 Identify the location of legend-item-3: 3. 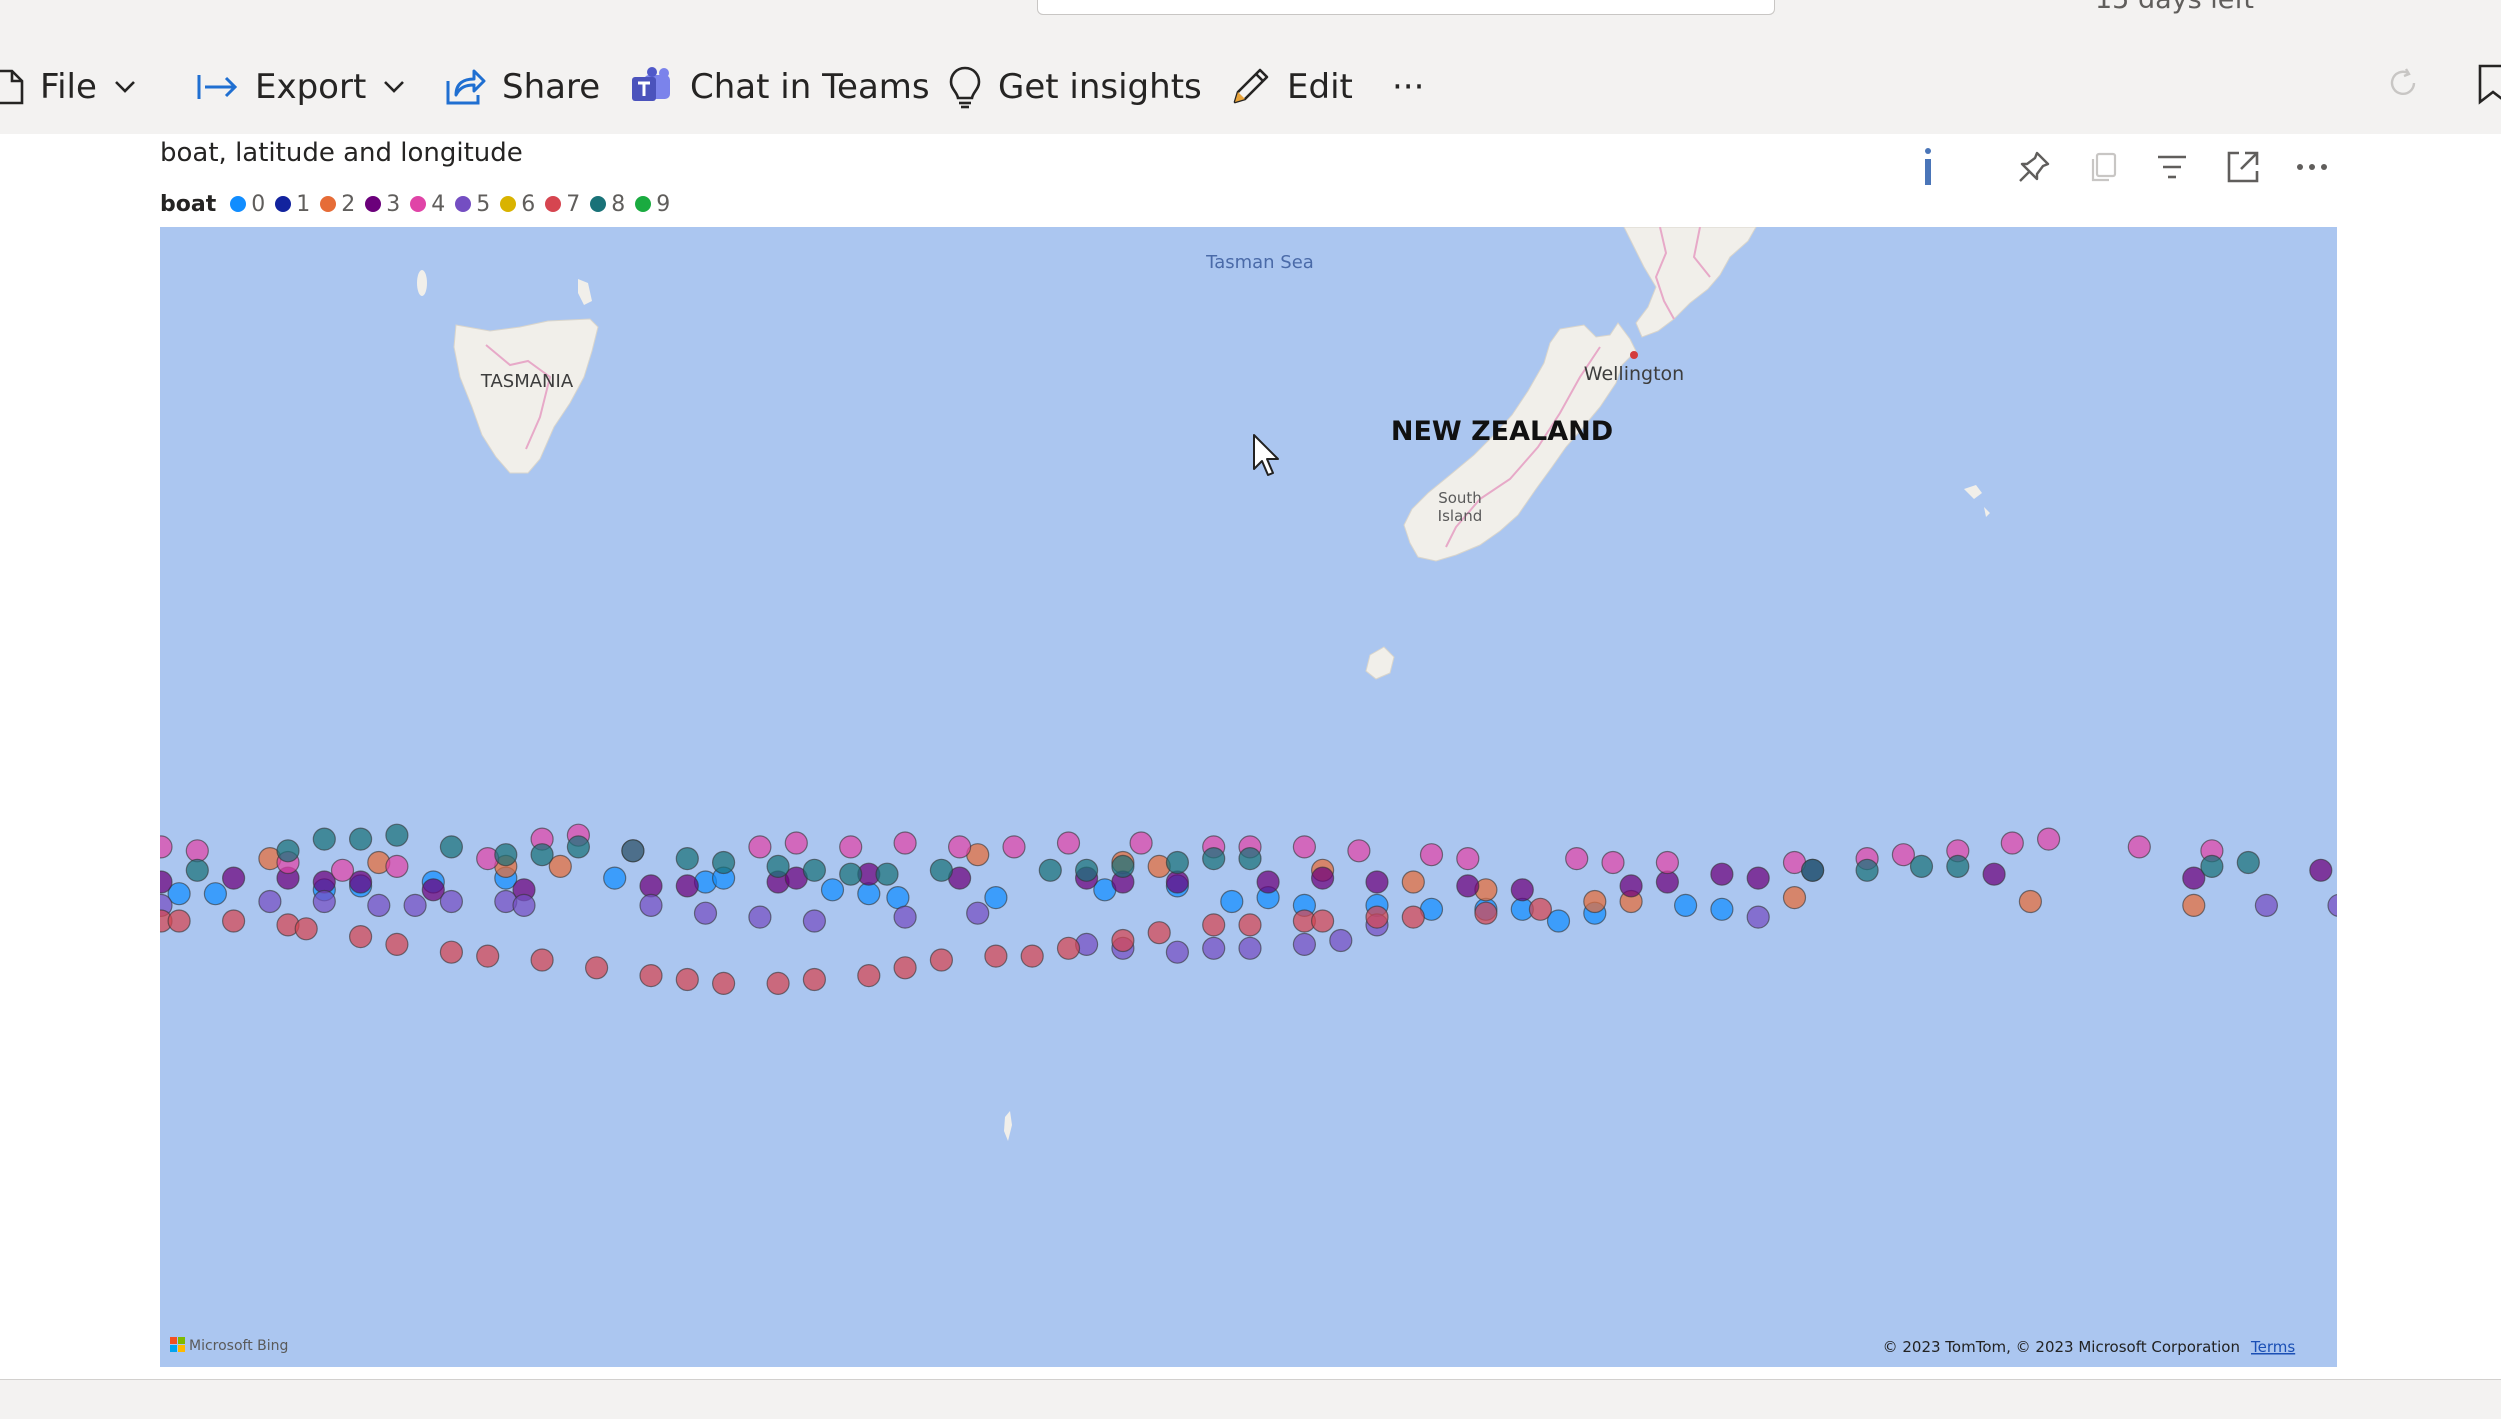
(382, 204).